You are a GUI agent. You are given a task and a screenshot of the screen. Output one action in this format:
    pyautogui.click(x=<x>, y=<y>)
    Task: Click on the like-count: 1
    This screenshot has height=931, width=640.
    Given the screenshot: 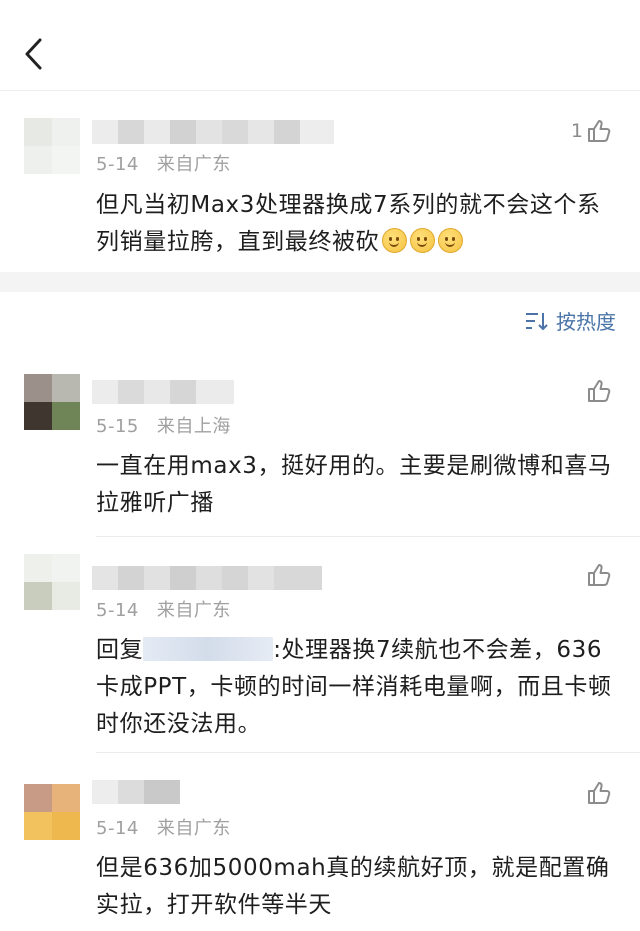 What is the action you would take?
    pyautogui.click(x=576, y=131)
    